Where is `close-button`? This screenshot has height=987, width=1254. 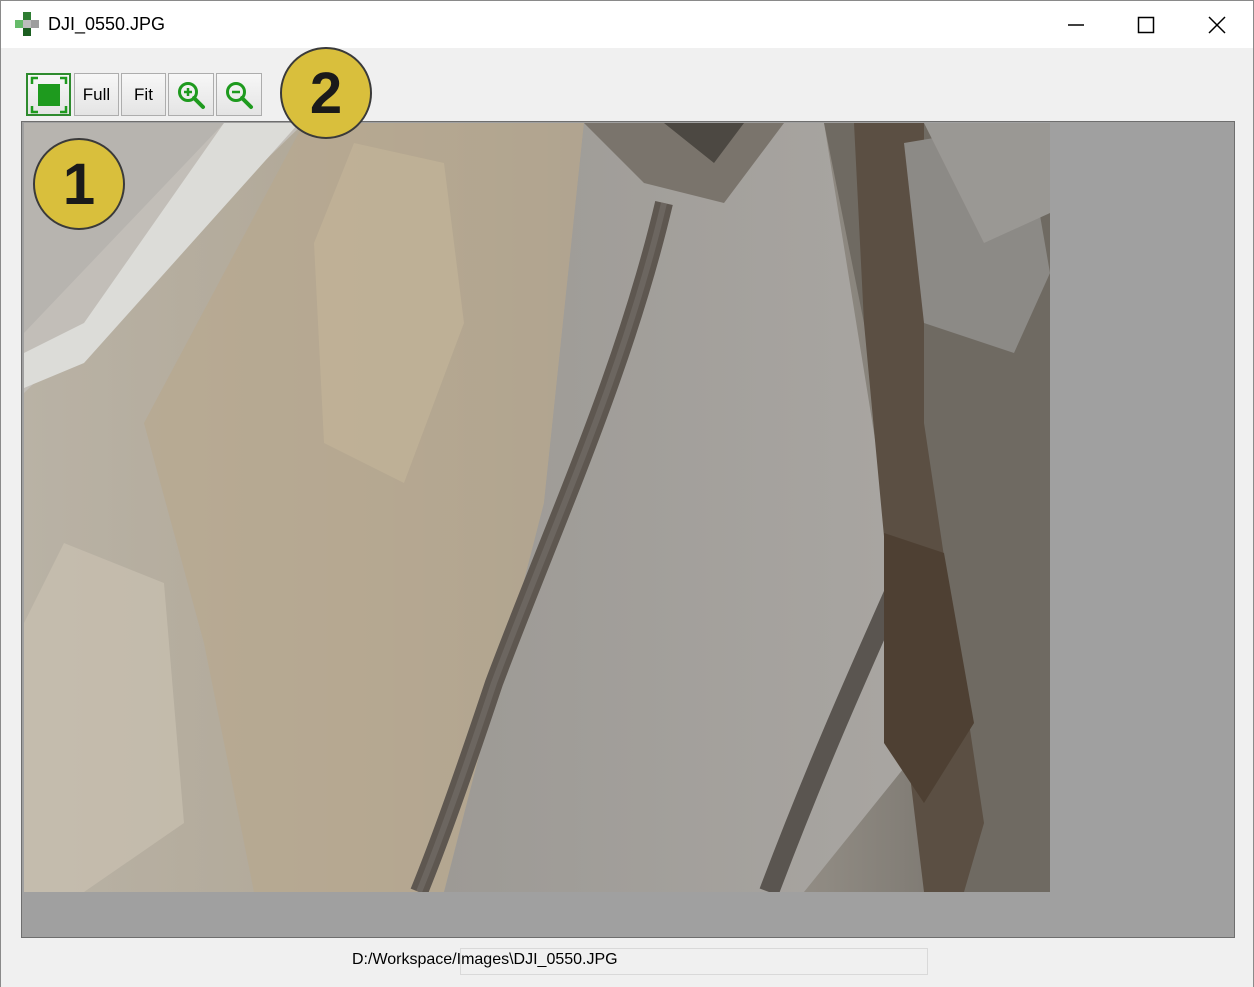 close-button is located at coordinates (1217, 24).